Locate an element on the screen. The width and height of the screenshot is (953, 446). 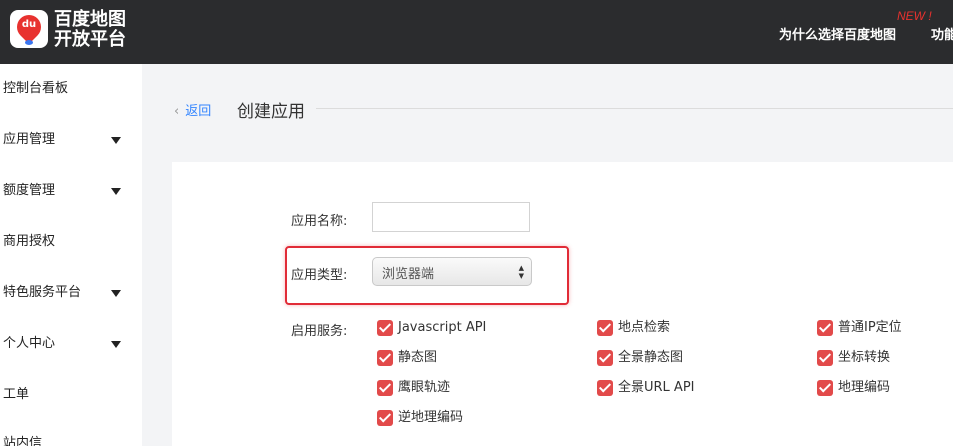
sidebar-item-label: 商用授权 is located at coordinates (29, 241).